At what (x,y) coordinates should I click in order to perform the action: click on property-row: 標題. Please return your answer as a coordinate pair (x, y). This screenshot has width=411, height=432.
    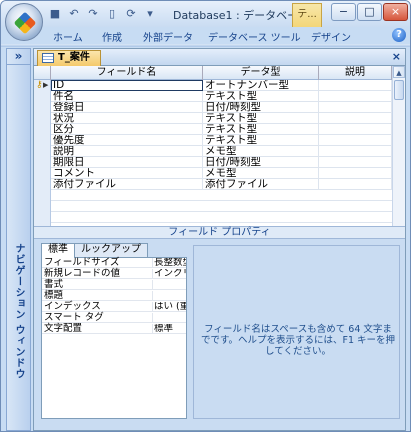
    Looking at the image, I should click on (114, 296).